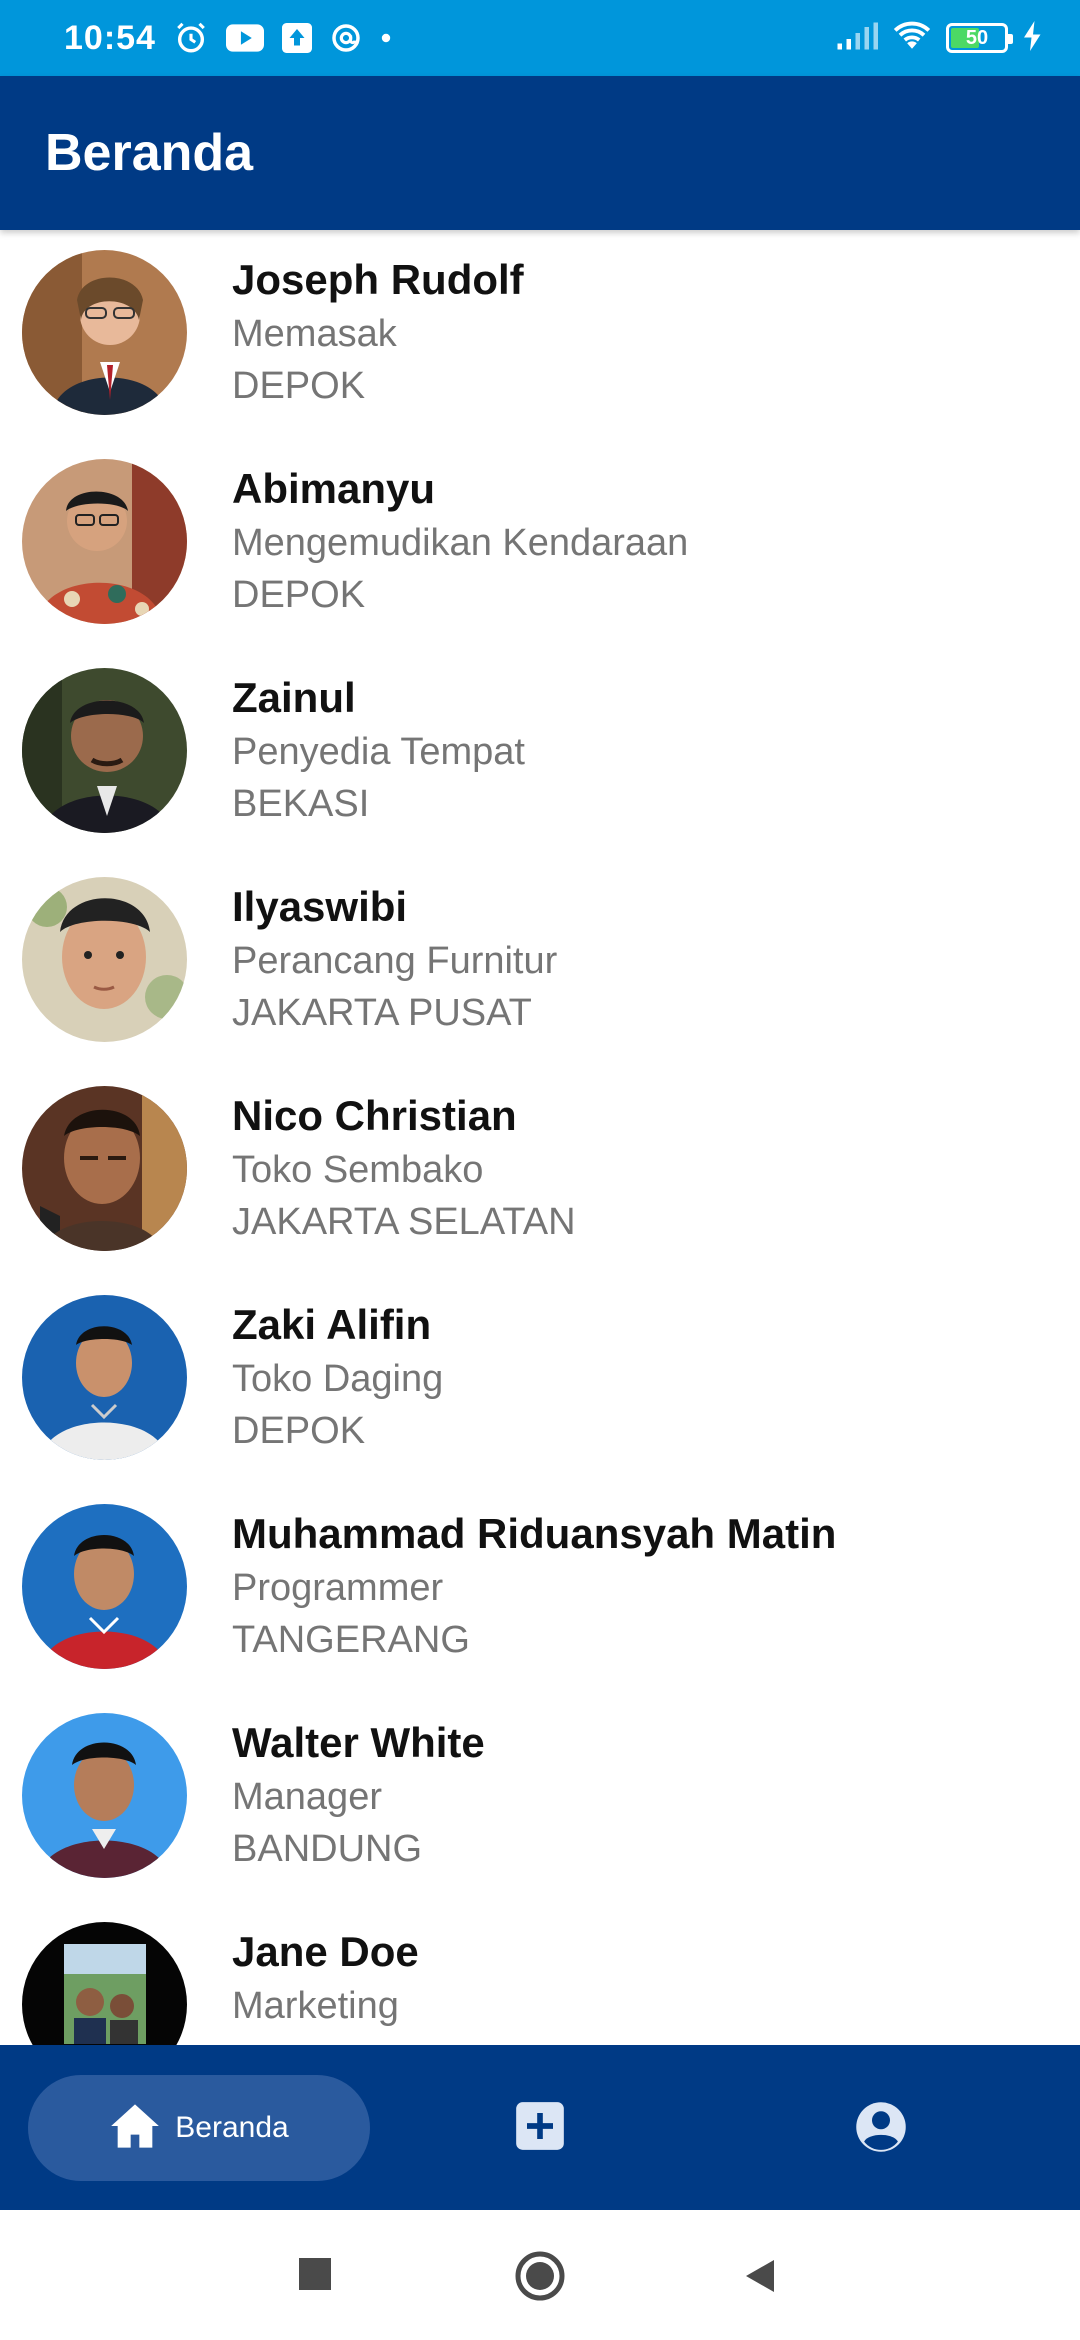 The width and height of the screenshot is (1080, 2340). What do you see at coordinates (395, 961) in the screenshot?
I see `person-role: Perancang Furnitur` at bounding box center [395, 961].